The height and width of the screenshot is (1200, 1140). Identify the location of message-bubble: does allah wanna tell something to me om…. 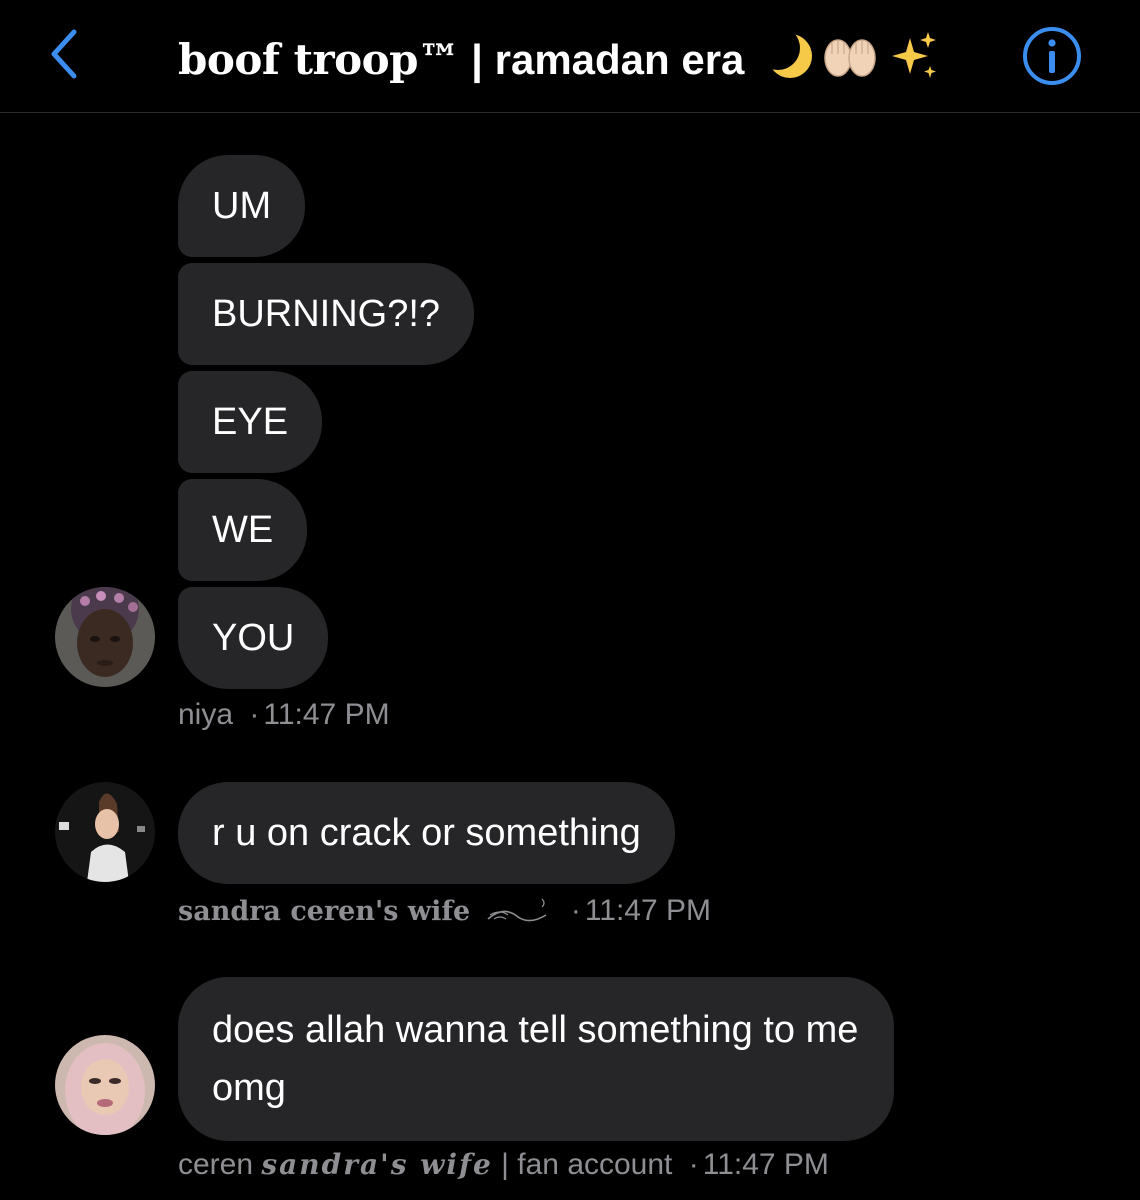
(536, 1059).